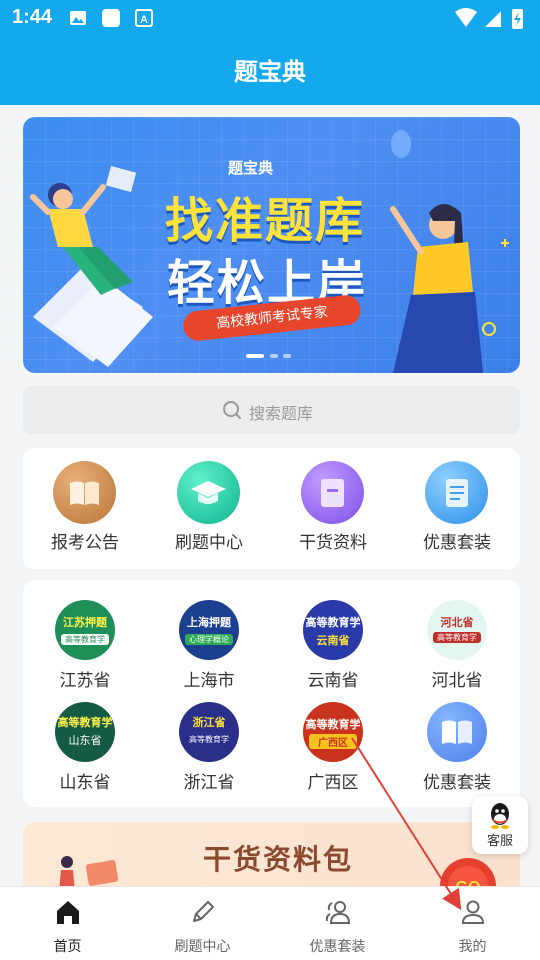  I want to click on tab-home: 首页, so click(67, 923).